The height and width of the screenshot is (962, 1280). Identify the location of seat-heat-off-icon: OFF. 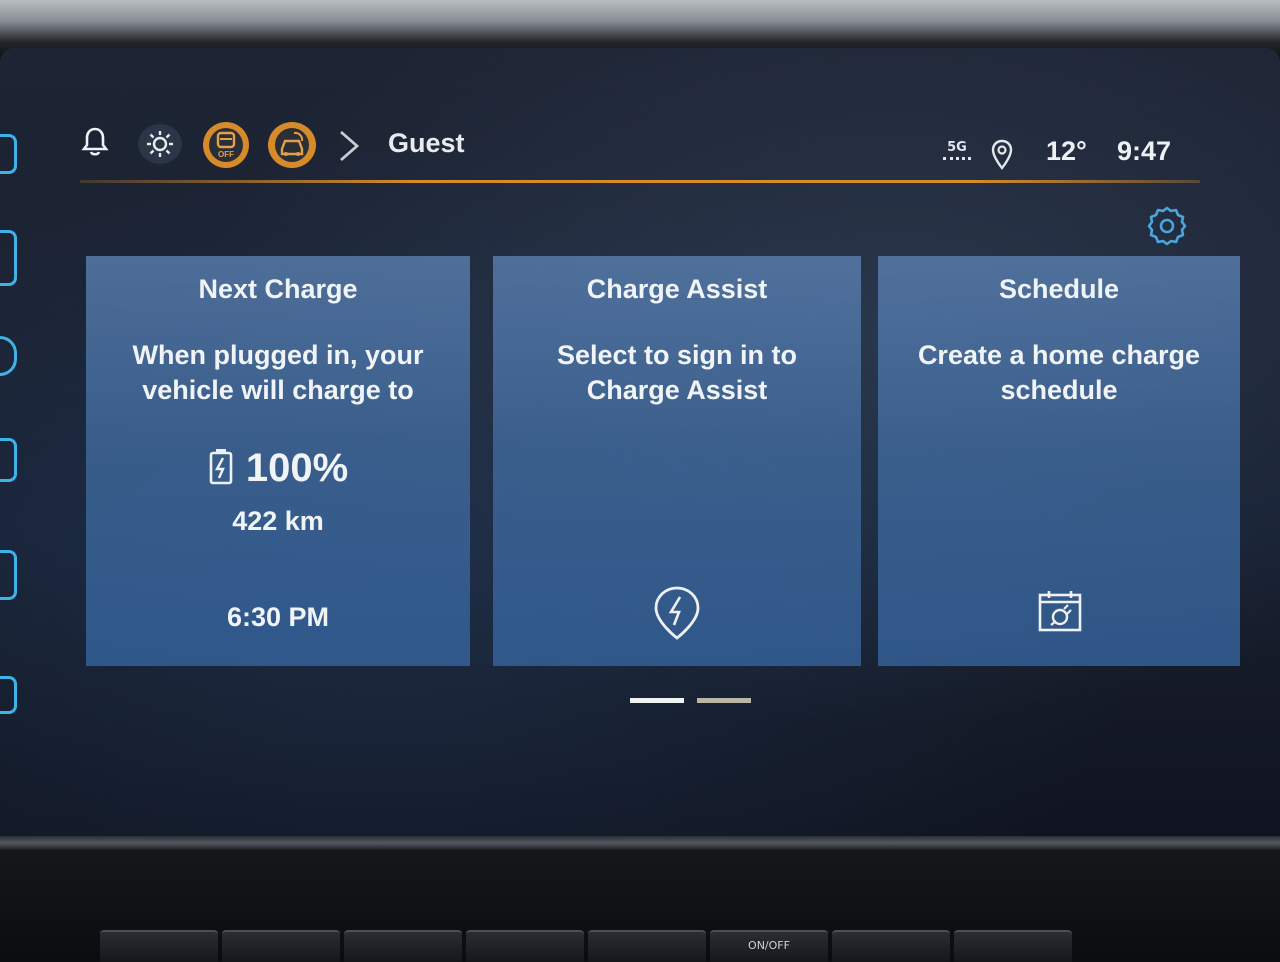
(226, 145).